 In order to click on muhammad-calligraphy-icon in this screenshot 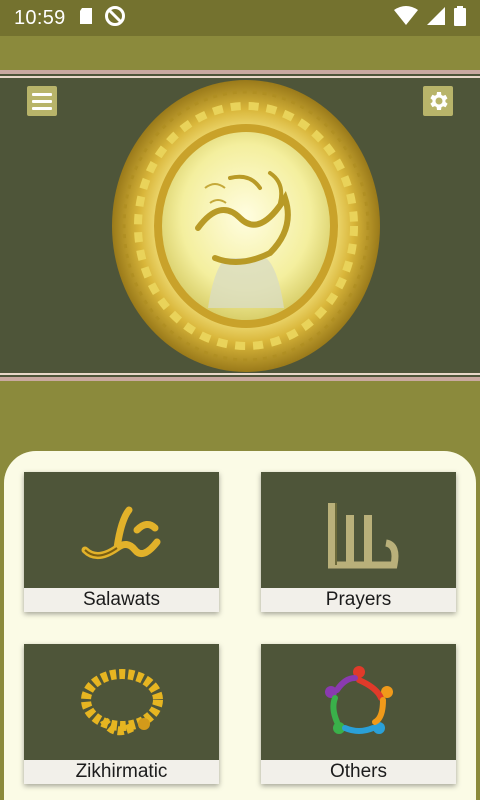, I will do `click(121, 530)`.